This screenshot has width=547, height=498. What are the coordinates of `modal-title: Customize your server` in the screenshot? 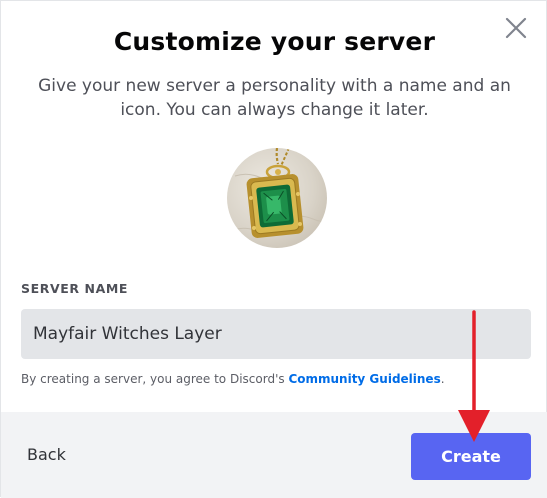 It's located at (274, 41).